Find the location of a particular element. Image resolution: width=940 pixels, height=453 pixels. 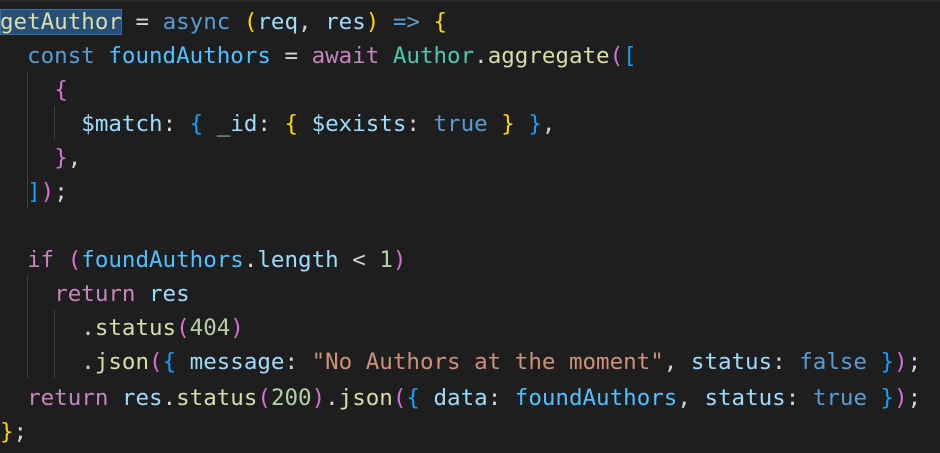

bool-true: true is located at coordinates (460, 124).